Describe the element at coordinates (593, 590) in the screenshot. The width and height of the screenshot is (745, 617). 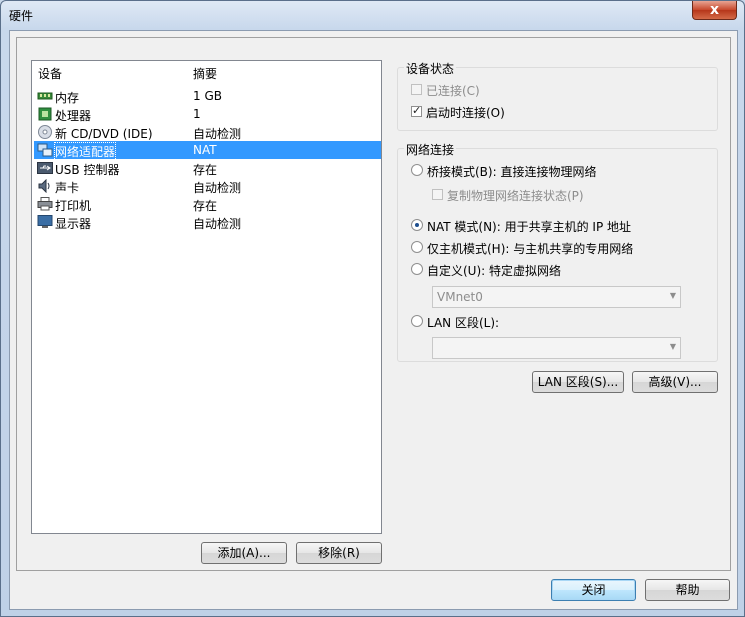
I see `close-button: 关闭` at that location.